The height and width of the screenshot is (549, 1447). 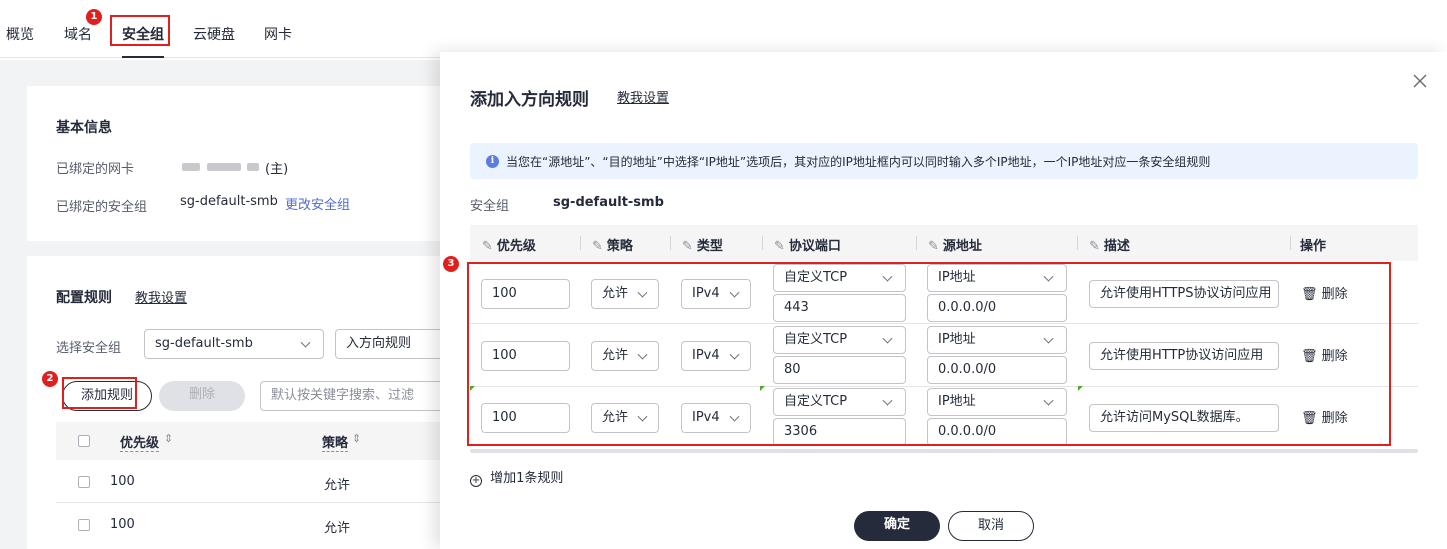 I want to click on col-protocol-port: ✎ 协议端口, so click(x=807, y=246).